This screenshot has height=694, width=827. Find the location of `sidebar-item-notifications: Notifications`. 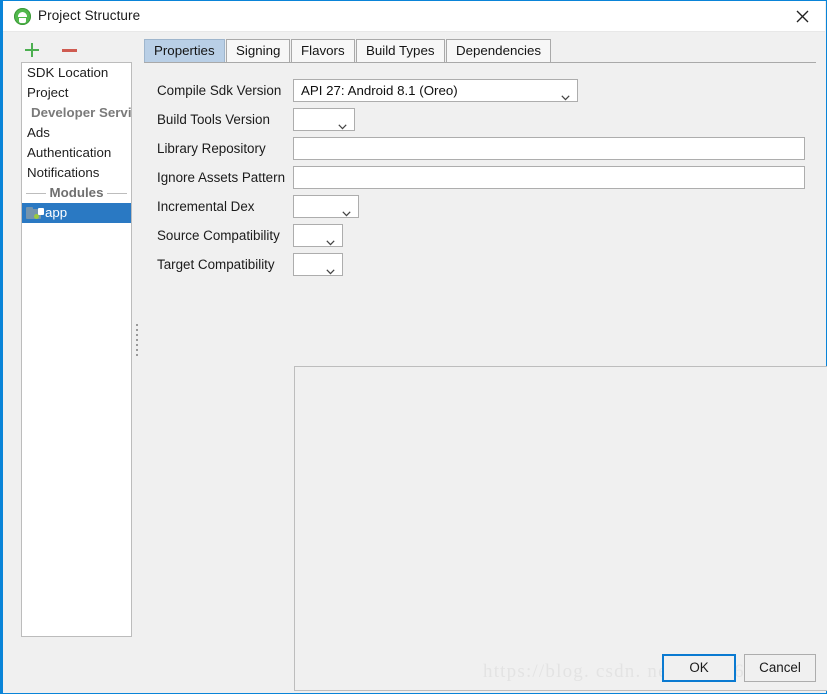

sidebar-item-notifications: Notifications is located at coordinates (76, 173).